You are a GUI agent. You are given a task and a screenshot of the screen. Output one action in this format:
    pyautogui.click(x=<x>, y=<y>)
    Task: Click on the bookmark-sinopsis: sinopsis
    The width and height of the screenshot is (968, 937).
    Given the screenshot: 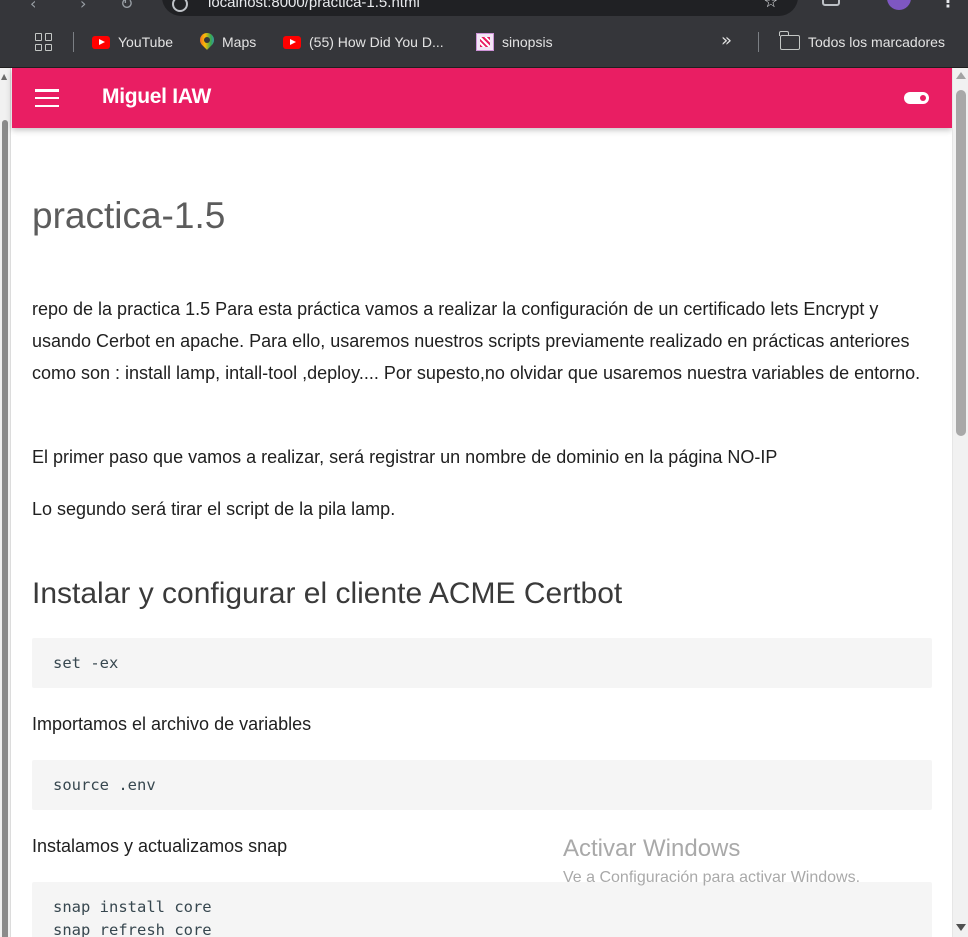 What is the action you would take?
    pyautogui.click(x=514, y=42)
    